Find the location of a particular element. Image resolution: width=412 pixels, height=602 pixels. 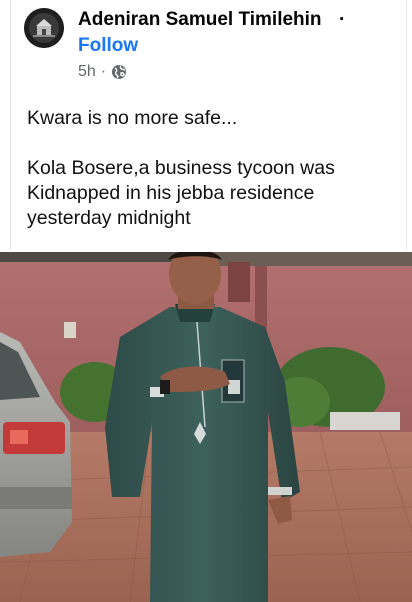

avatar-image is located at coordinates (44, 28).